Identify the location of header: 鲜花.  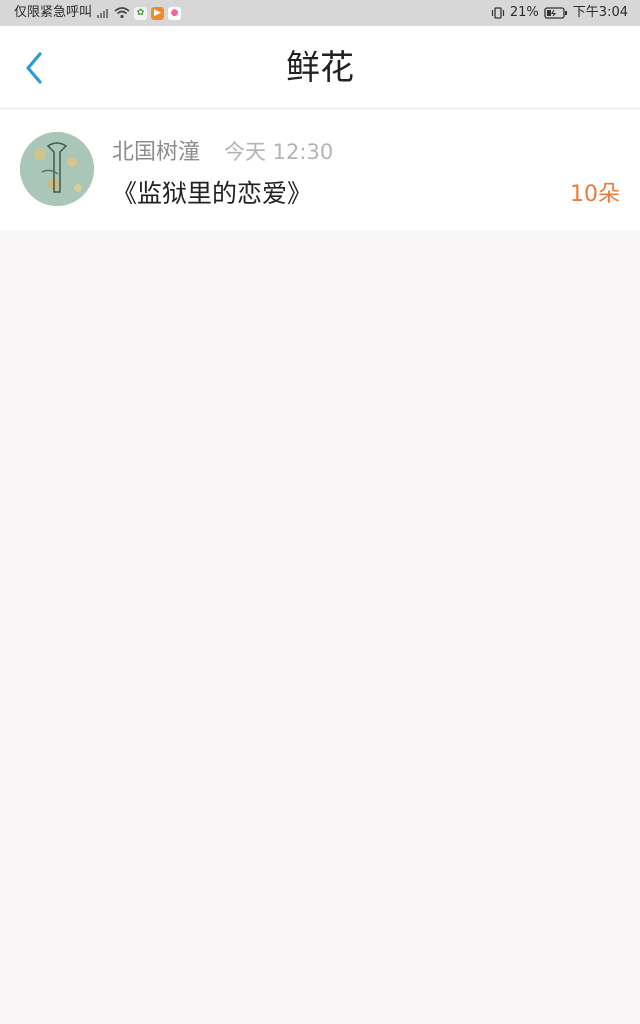
(320, 67).